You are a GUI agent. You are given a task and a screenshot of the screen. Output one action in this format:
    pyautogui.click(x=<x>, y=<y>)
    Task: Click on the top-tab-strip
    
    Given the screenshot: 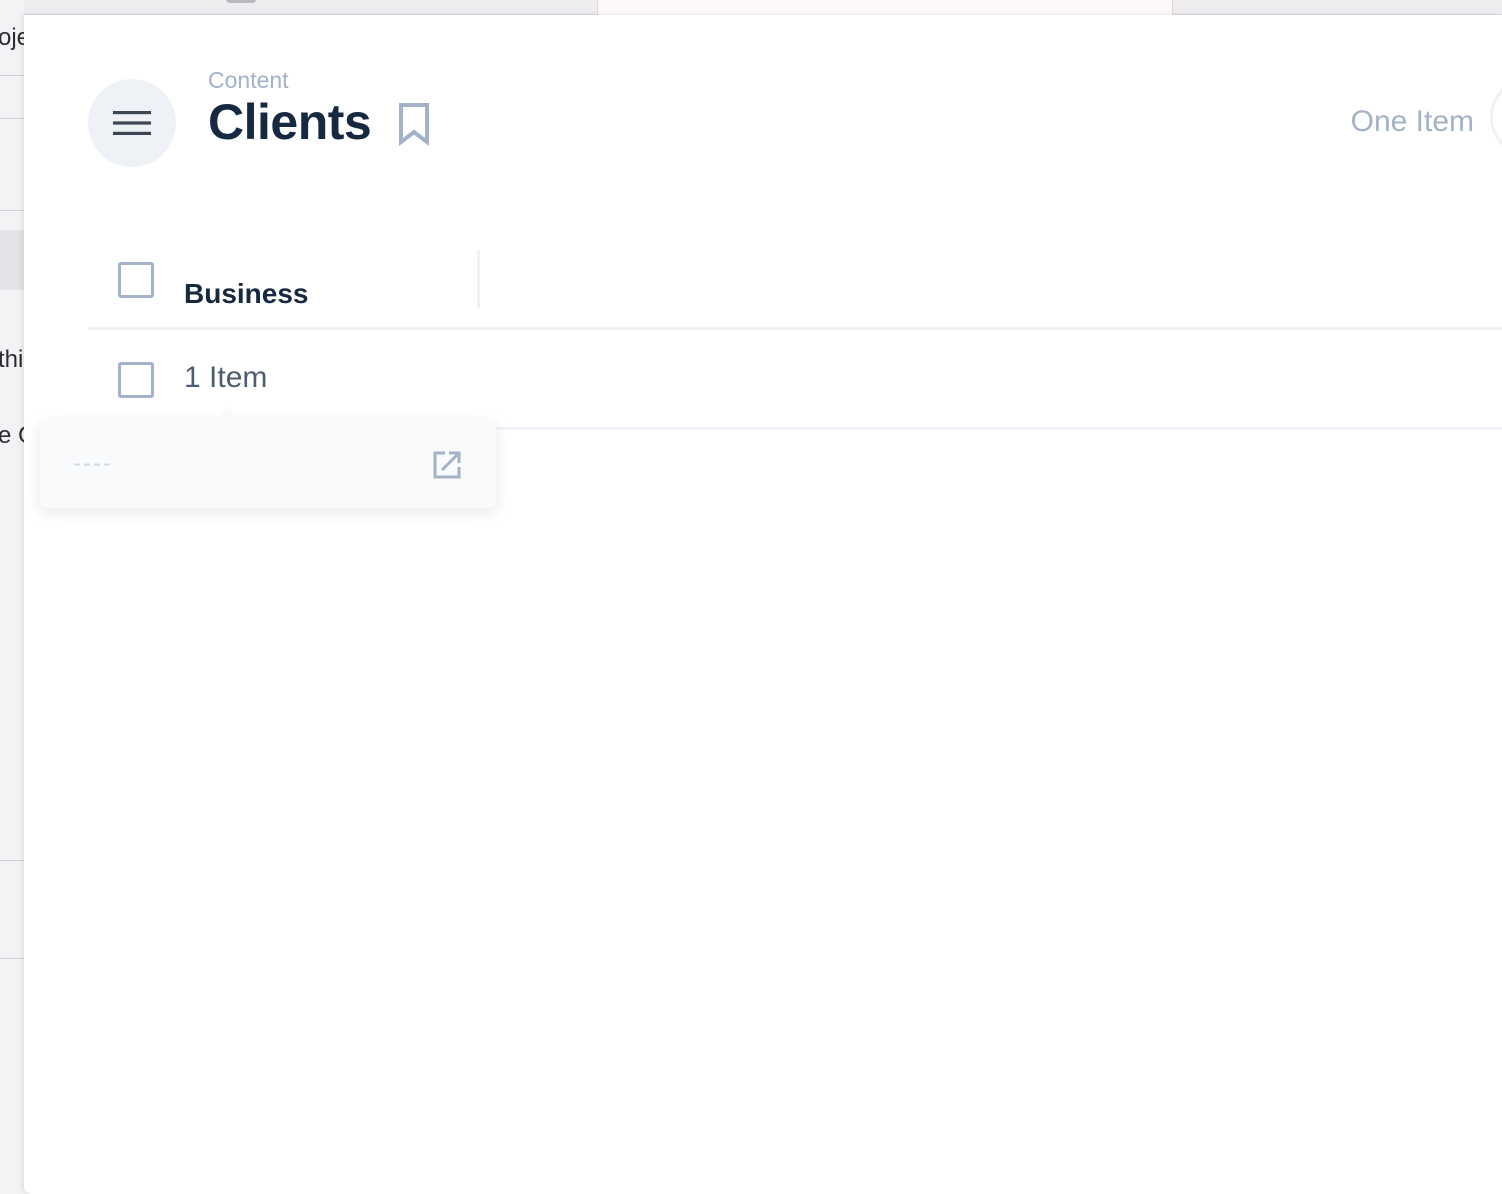 What is the action you would take?
    pyautogui.click(x=763, y=7)
    